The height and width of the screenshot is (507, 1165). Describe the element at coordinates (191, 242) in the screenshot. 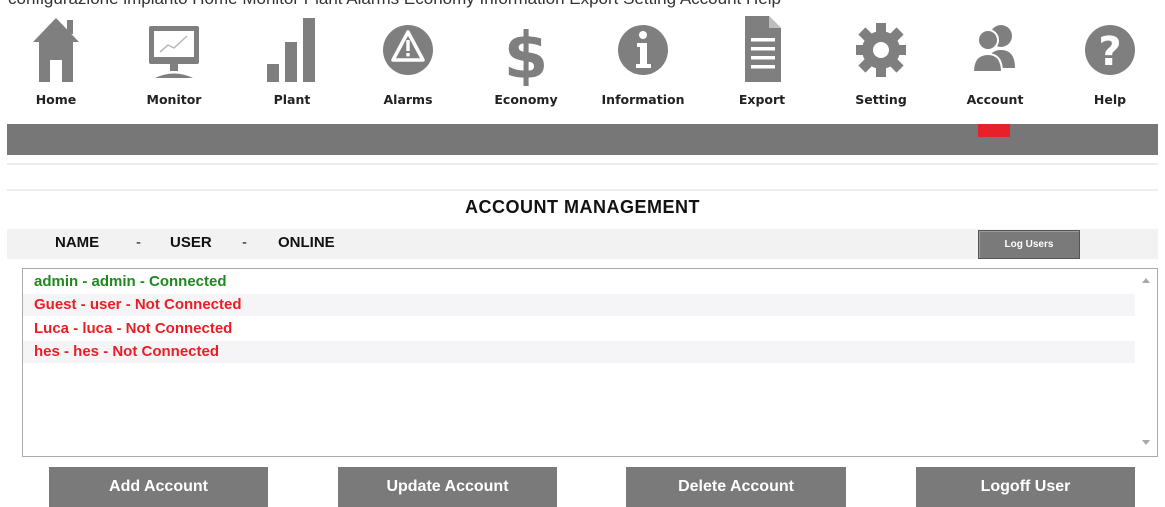

I see `header-user: USER` at that location.